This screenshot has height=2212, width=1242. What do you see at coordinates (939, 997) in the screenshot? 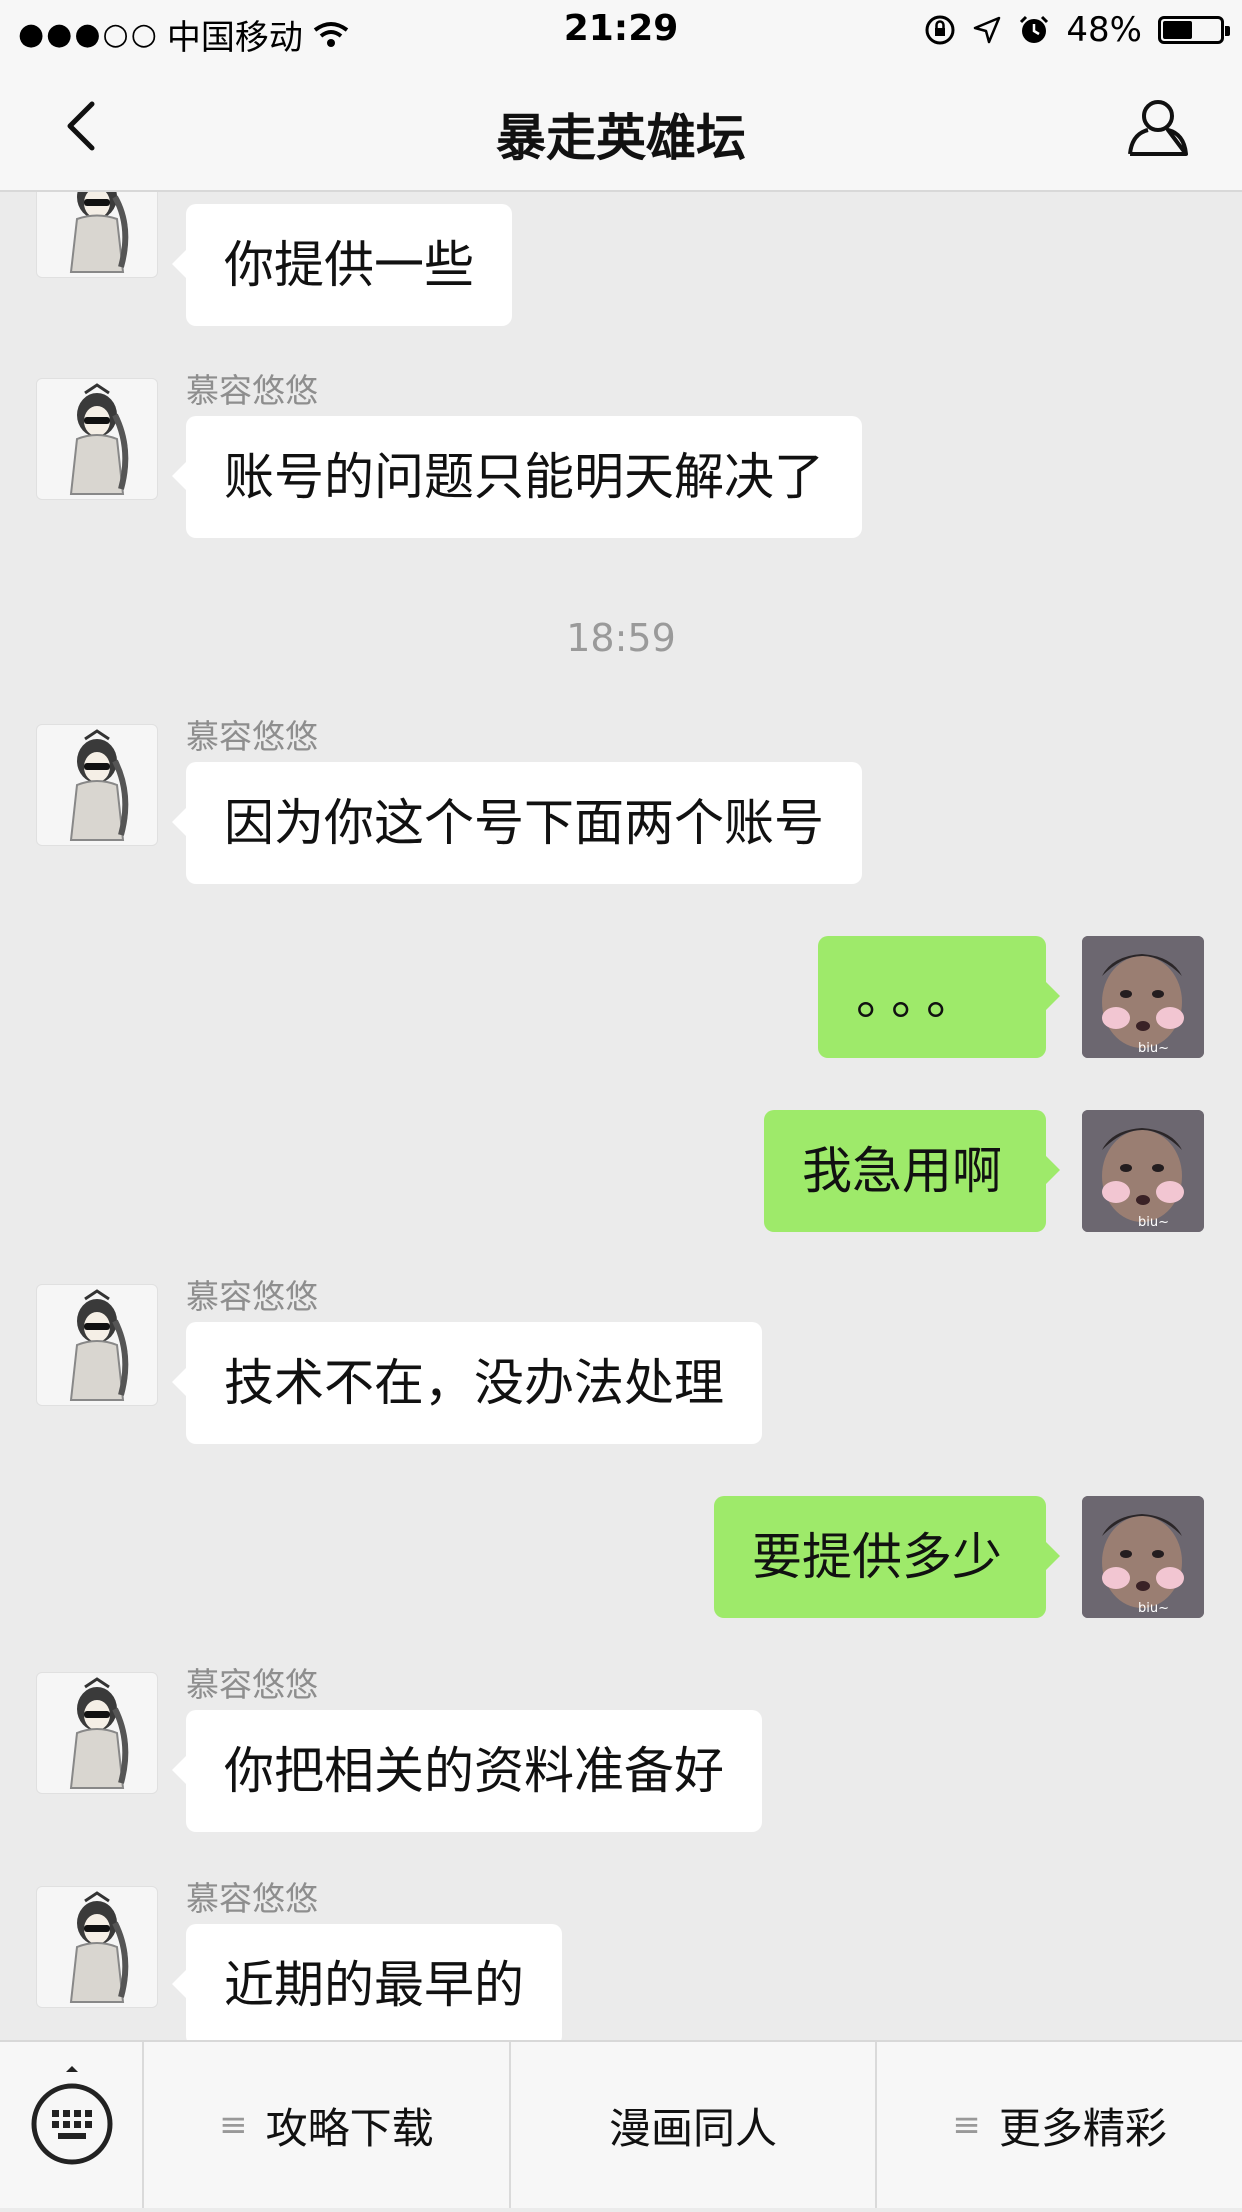
I see `message-bubble: 。。。` at bounding box center [939, 997].